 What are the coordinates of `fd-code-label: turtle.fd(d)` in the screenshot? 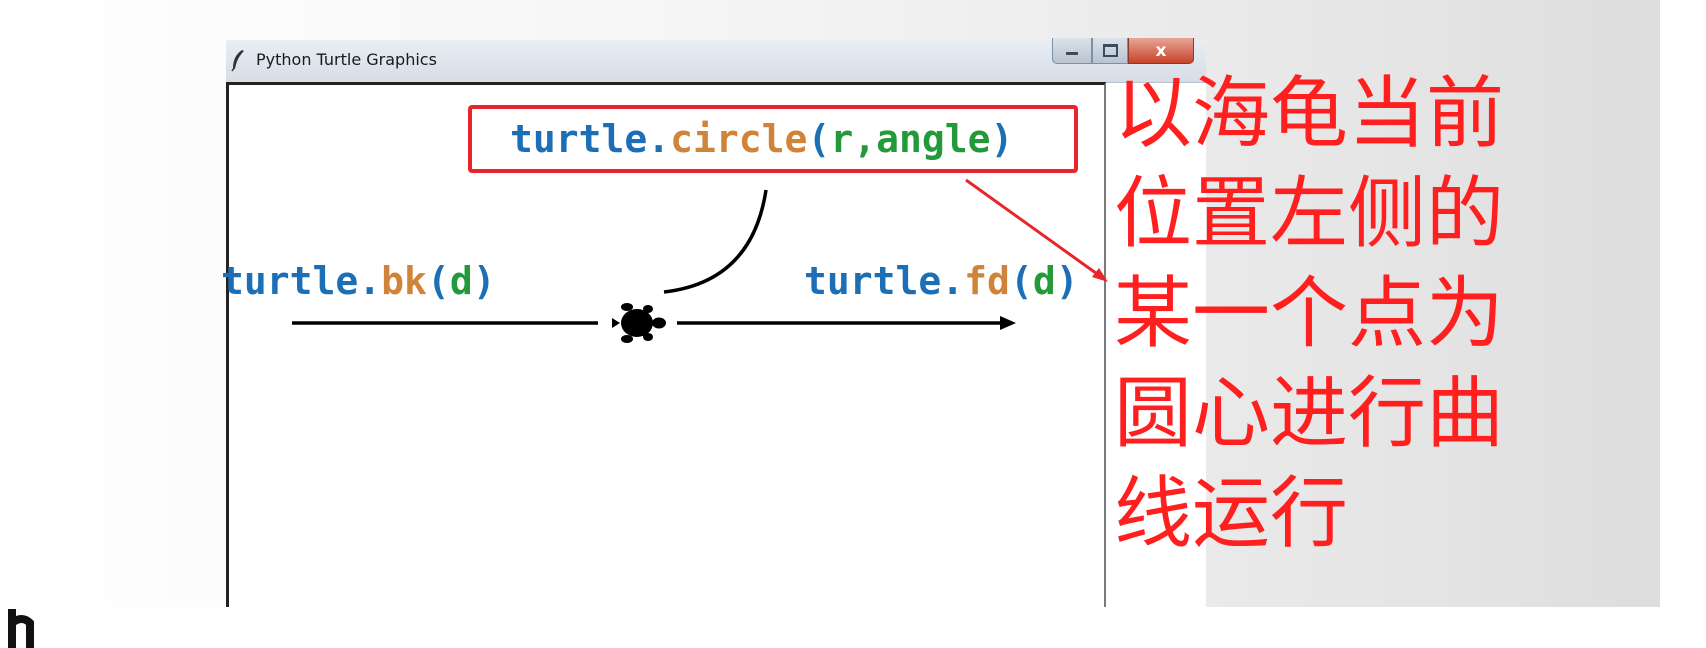 It's located at (941, 281).